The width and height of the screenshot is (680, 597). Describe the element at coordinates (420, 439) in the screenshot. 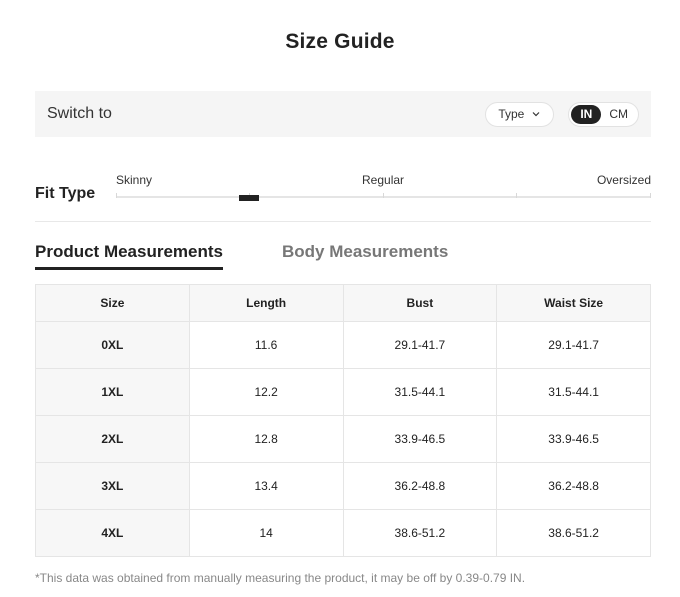

I see `bust-cell: 33.9-46.5` at that location.